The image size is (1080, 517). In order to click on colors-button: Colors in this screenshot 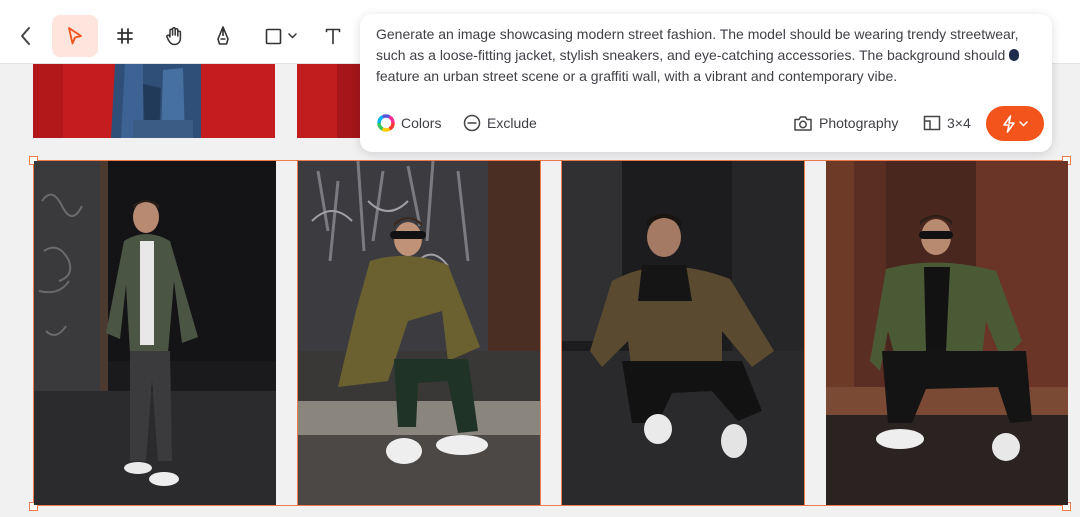, I will do `click(409, 123)`.